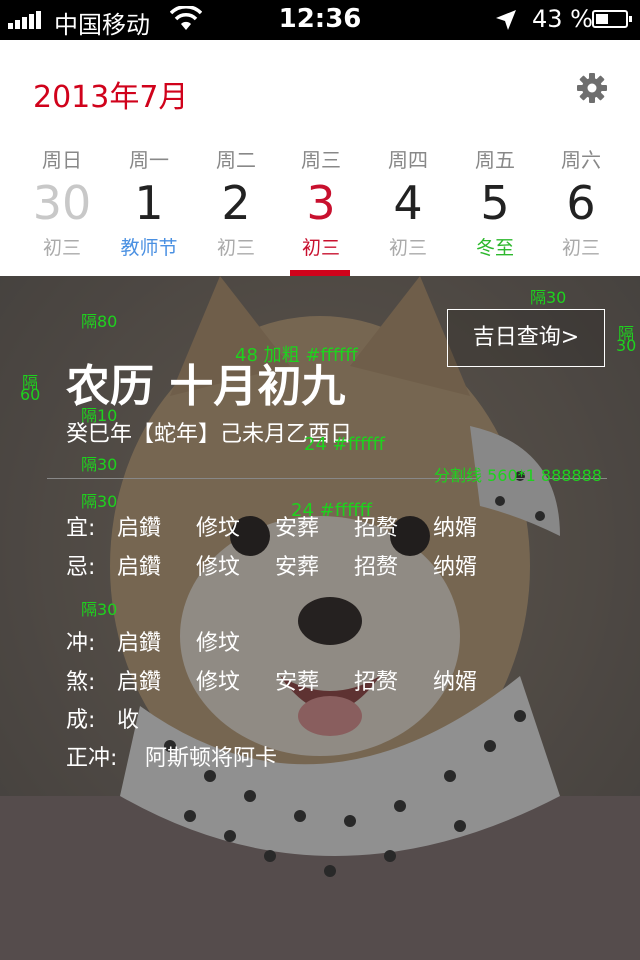 This screenshot has height=960, width=640. What do you see at coordinates (236, 160) in the screenshot?
I see `weekday-label: 周二` at bounding box center [236, 160].